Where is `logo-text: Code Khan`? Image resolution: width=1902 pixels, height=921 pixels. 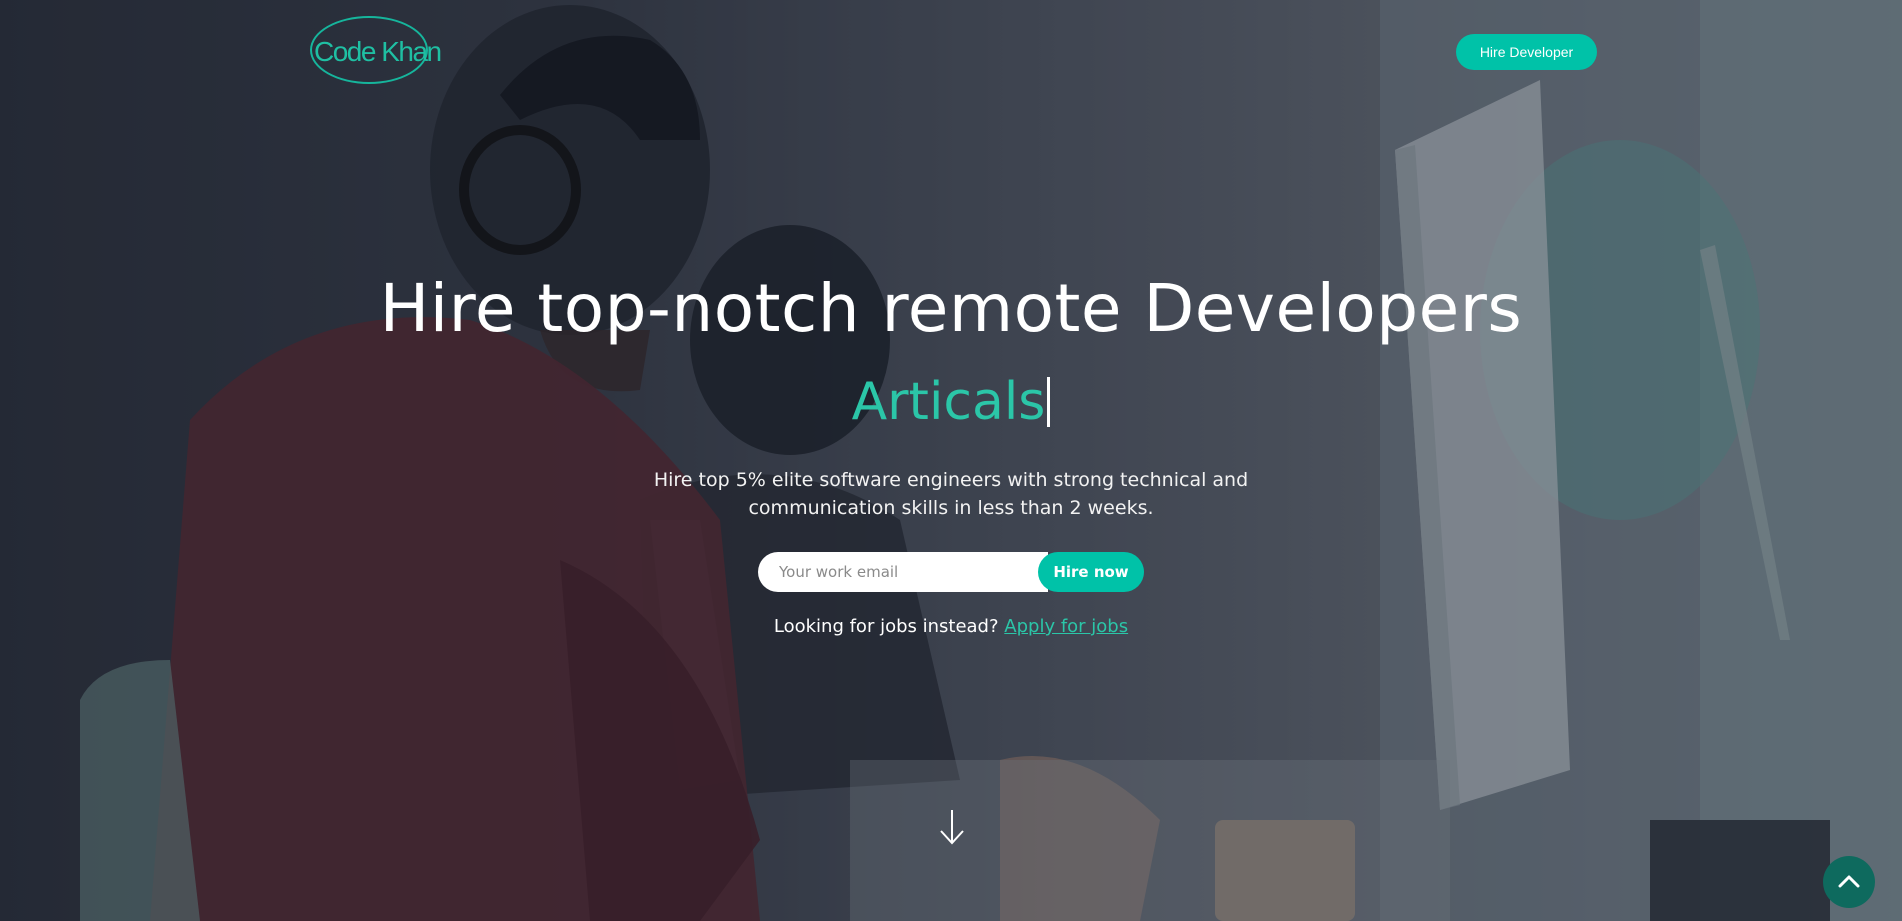
logo-text: Code Khan is located at coordinates (378, 51).